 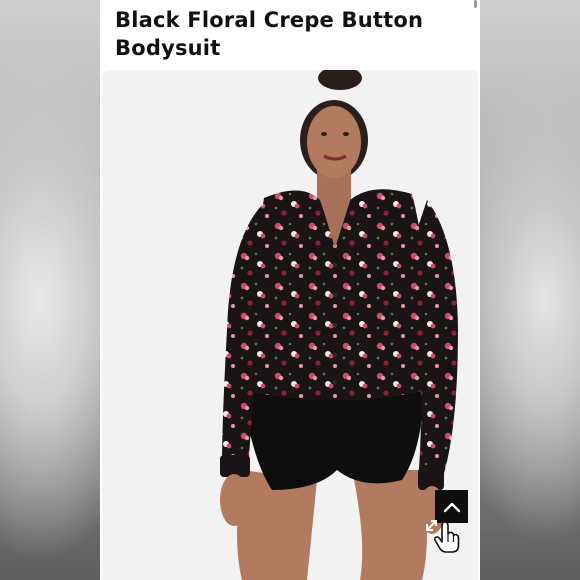 What do you see at coordinates (451, 507) in the screenshot?
I see `chevron-up-icon` at bounding box center [451, 507].